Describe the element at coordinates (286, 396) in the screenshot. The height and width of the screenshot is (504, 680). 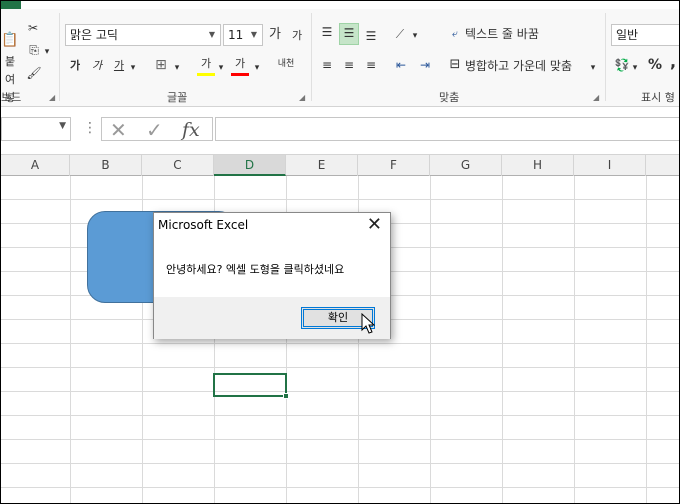
I see `fill-handle` at that location.